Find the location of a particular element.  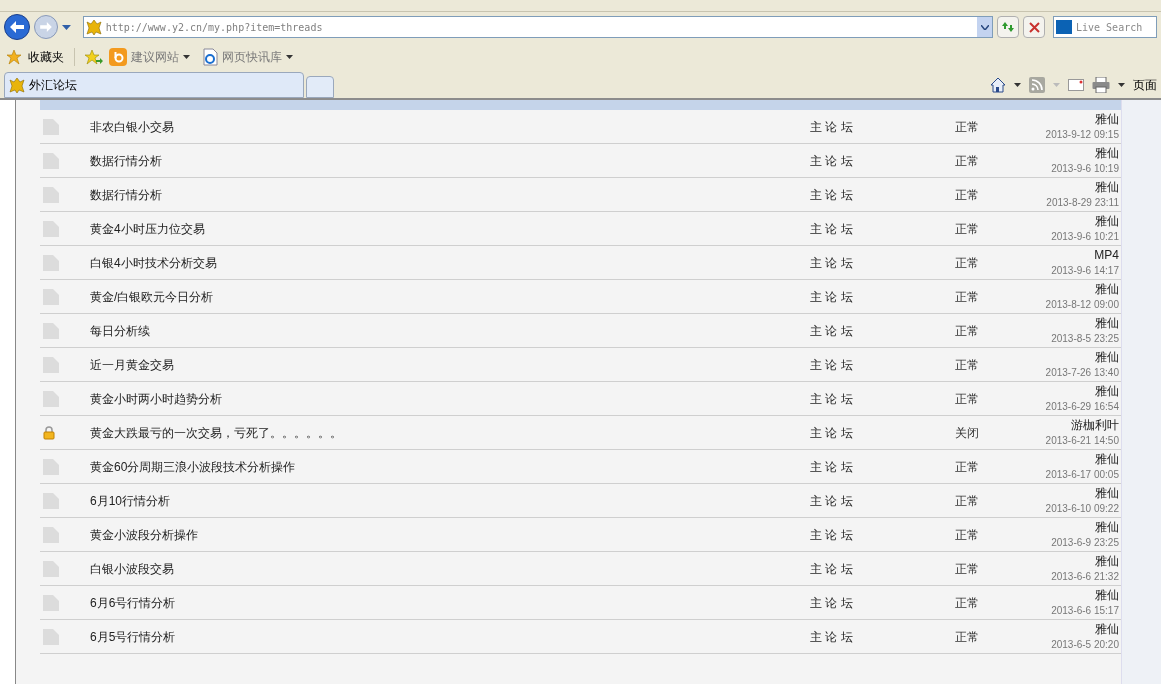

thread-title-link: 6月5号行情分析 is located at coordinates (450, 636).